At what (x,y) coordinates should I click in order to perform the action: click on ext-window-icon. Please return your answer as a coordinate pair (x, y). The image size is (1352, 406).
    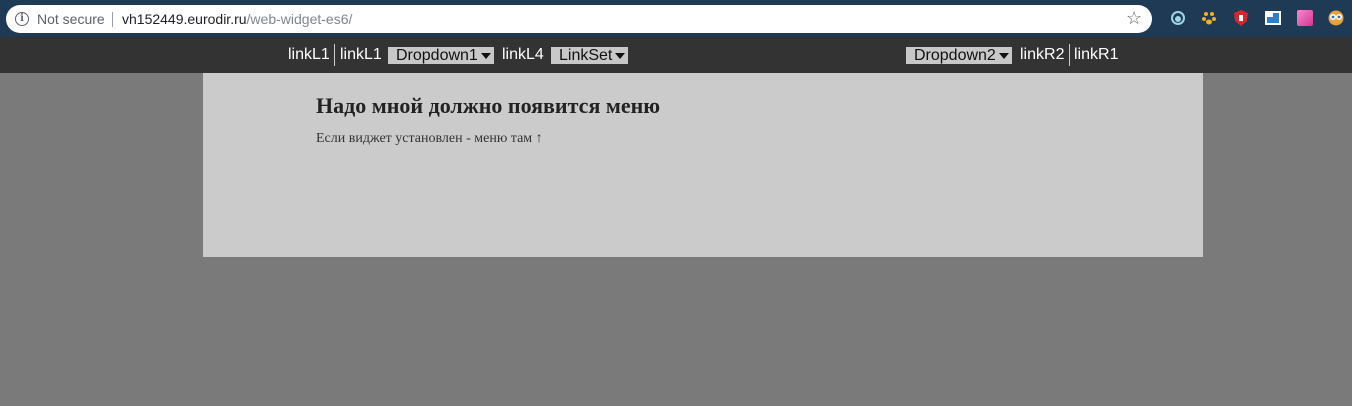
    Looking at the image, I should click on (1273, 18).